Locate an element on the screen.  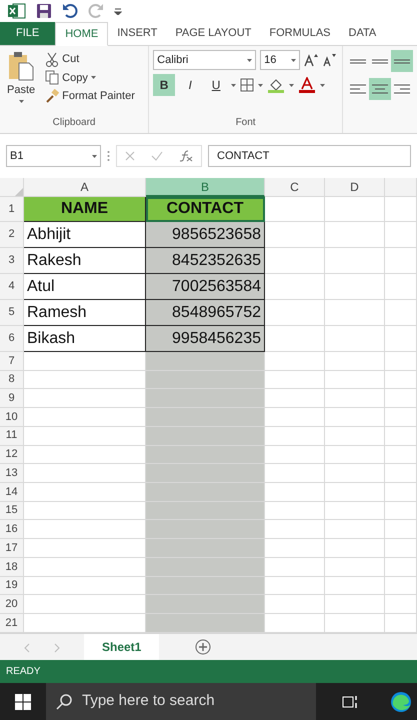
grow-font-icon is located at coordinates (311, 60).